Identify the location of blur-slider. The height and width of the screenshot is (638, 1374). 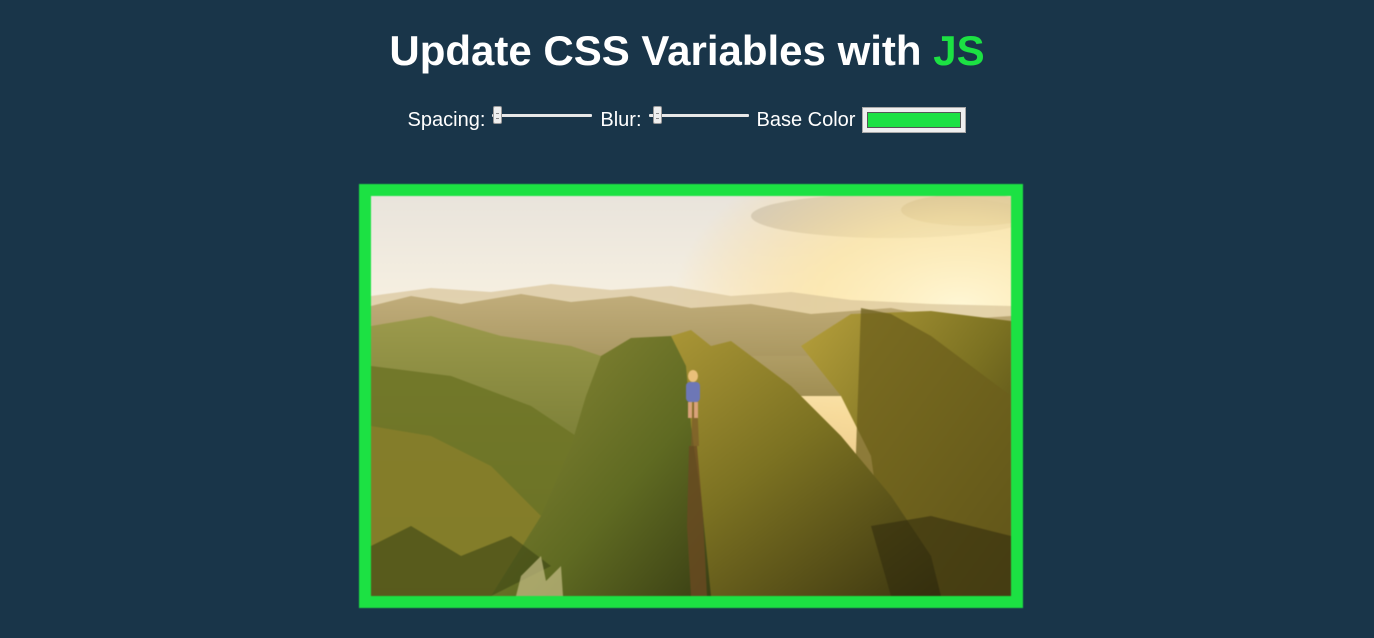
(698, 120).